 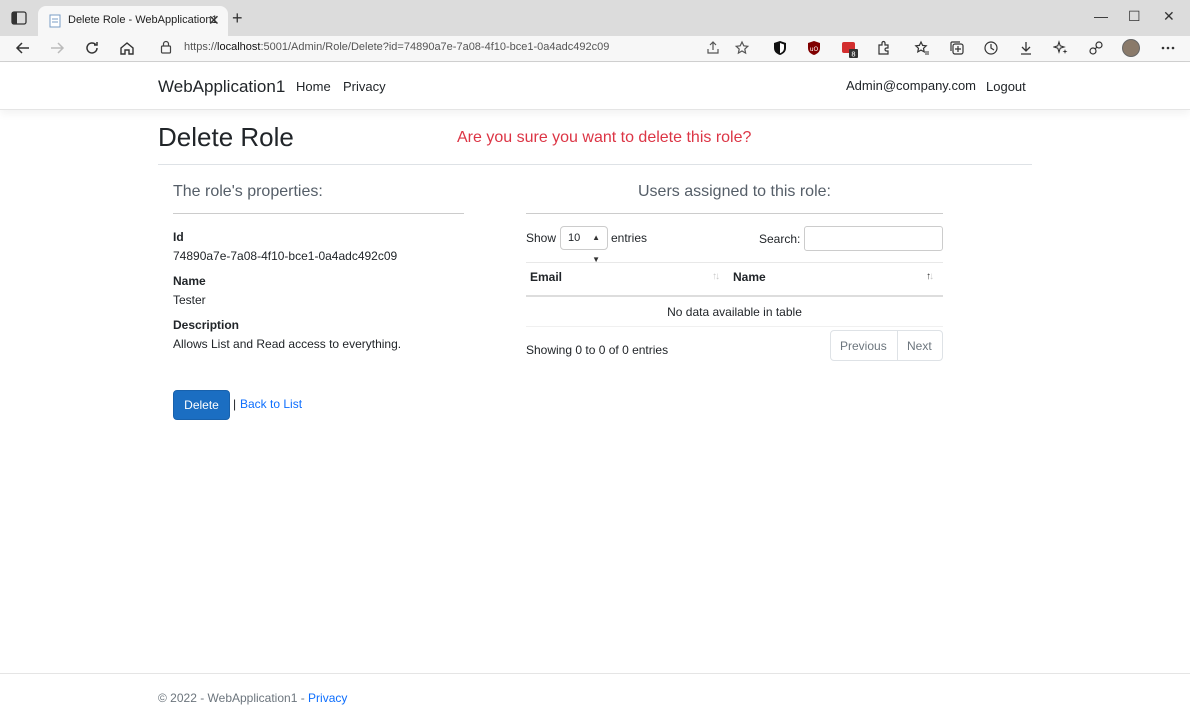 I want to click on column-header-name: Name, so click(x=749, y=277).